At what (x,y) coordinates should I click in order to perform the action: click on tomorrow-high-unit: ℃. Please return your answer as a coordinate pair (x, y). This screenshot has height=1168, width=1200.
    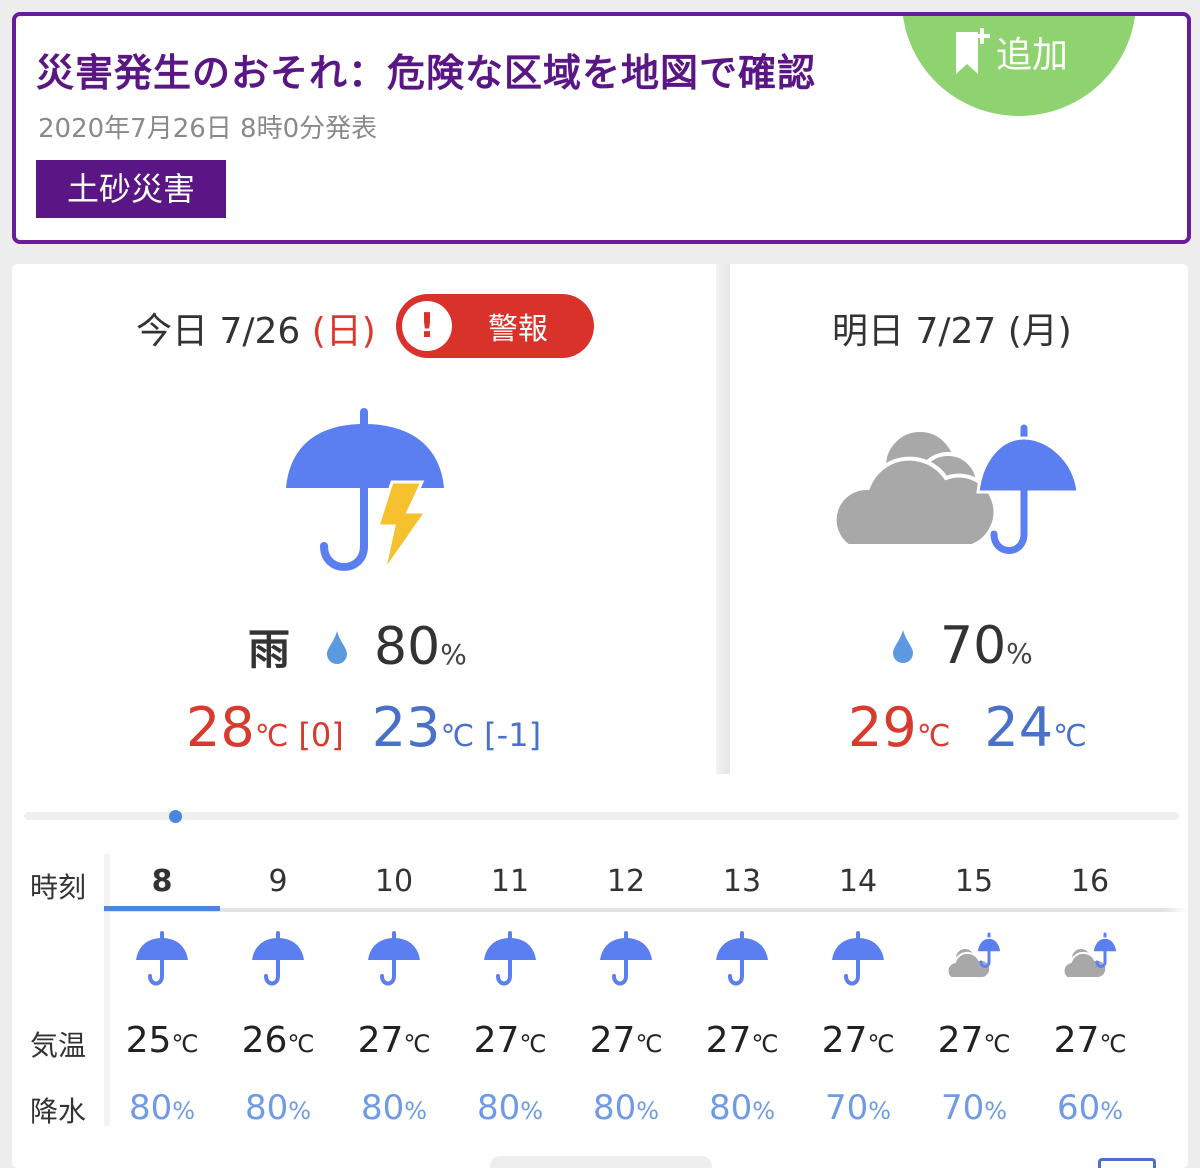
    Looking at the image, I should click on (933, 736).